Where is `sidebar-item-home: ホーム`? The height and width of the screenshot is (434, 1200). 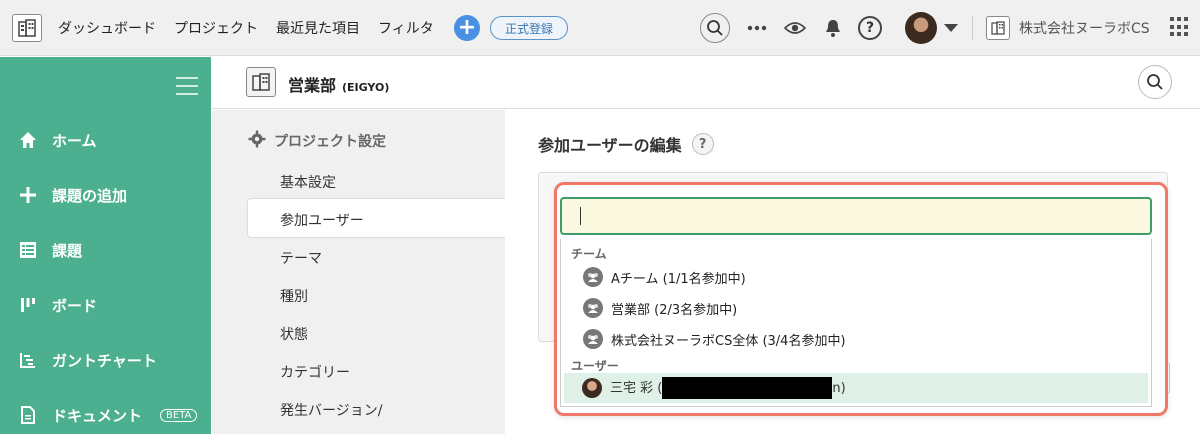 sidebar-item-home: ホーム is located at coordinates (57, 140).